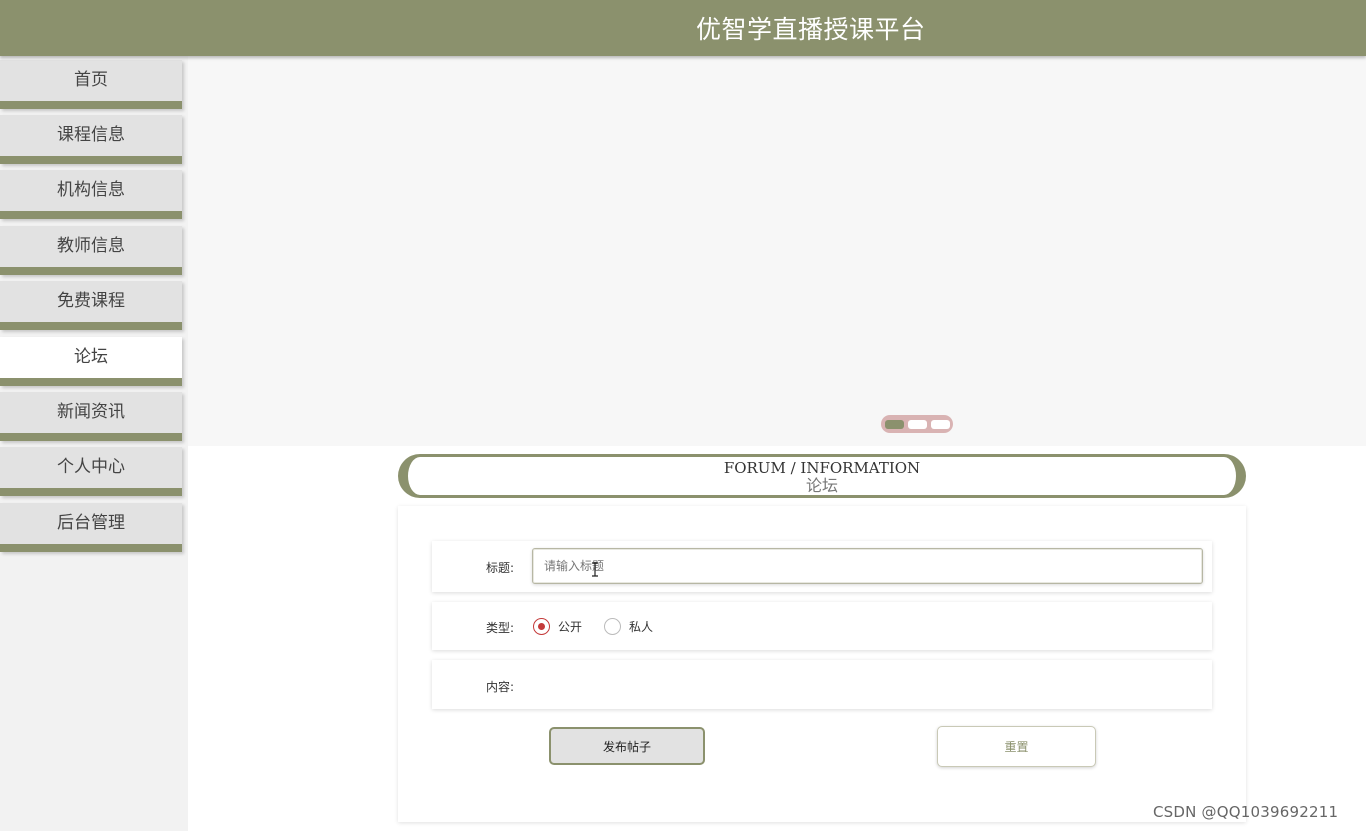  What do you see at coordinates (91, 246) in the screenshot?
I see `sidebar-item-label: 教师信息` at bounding box center [91, 246].